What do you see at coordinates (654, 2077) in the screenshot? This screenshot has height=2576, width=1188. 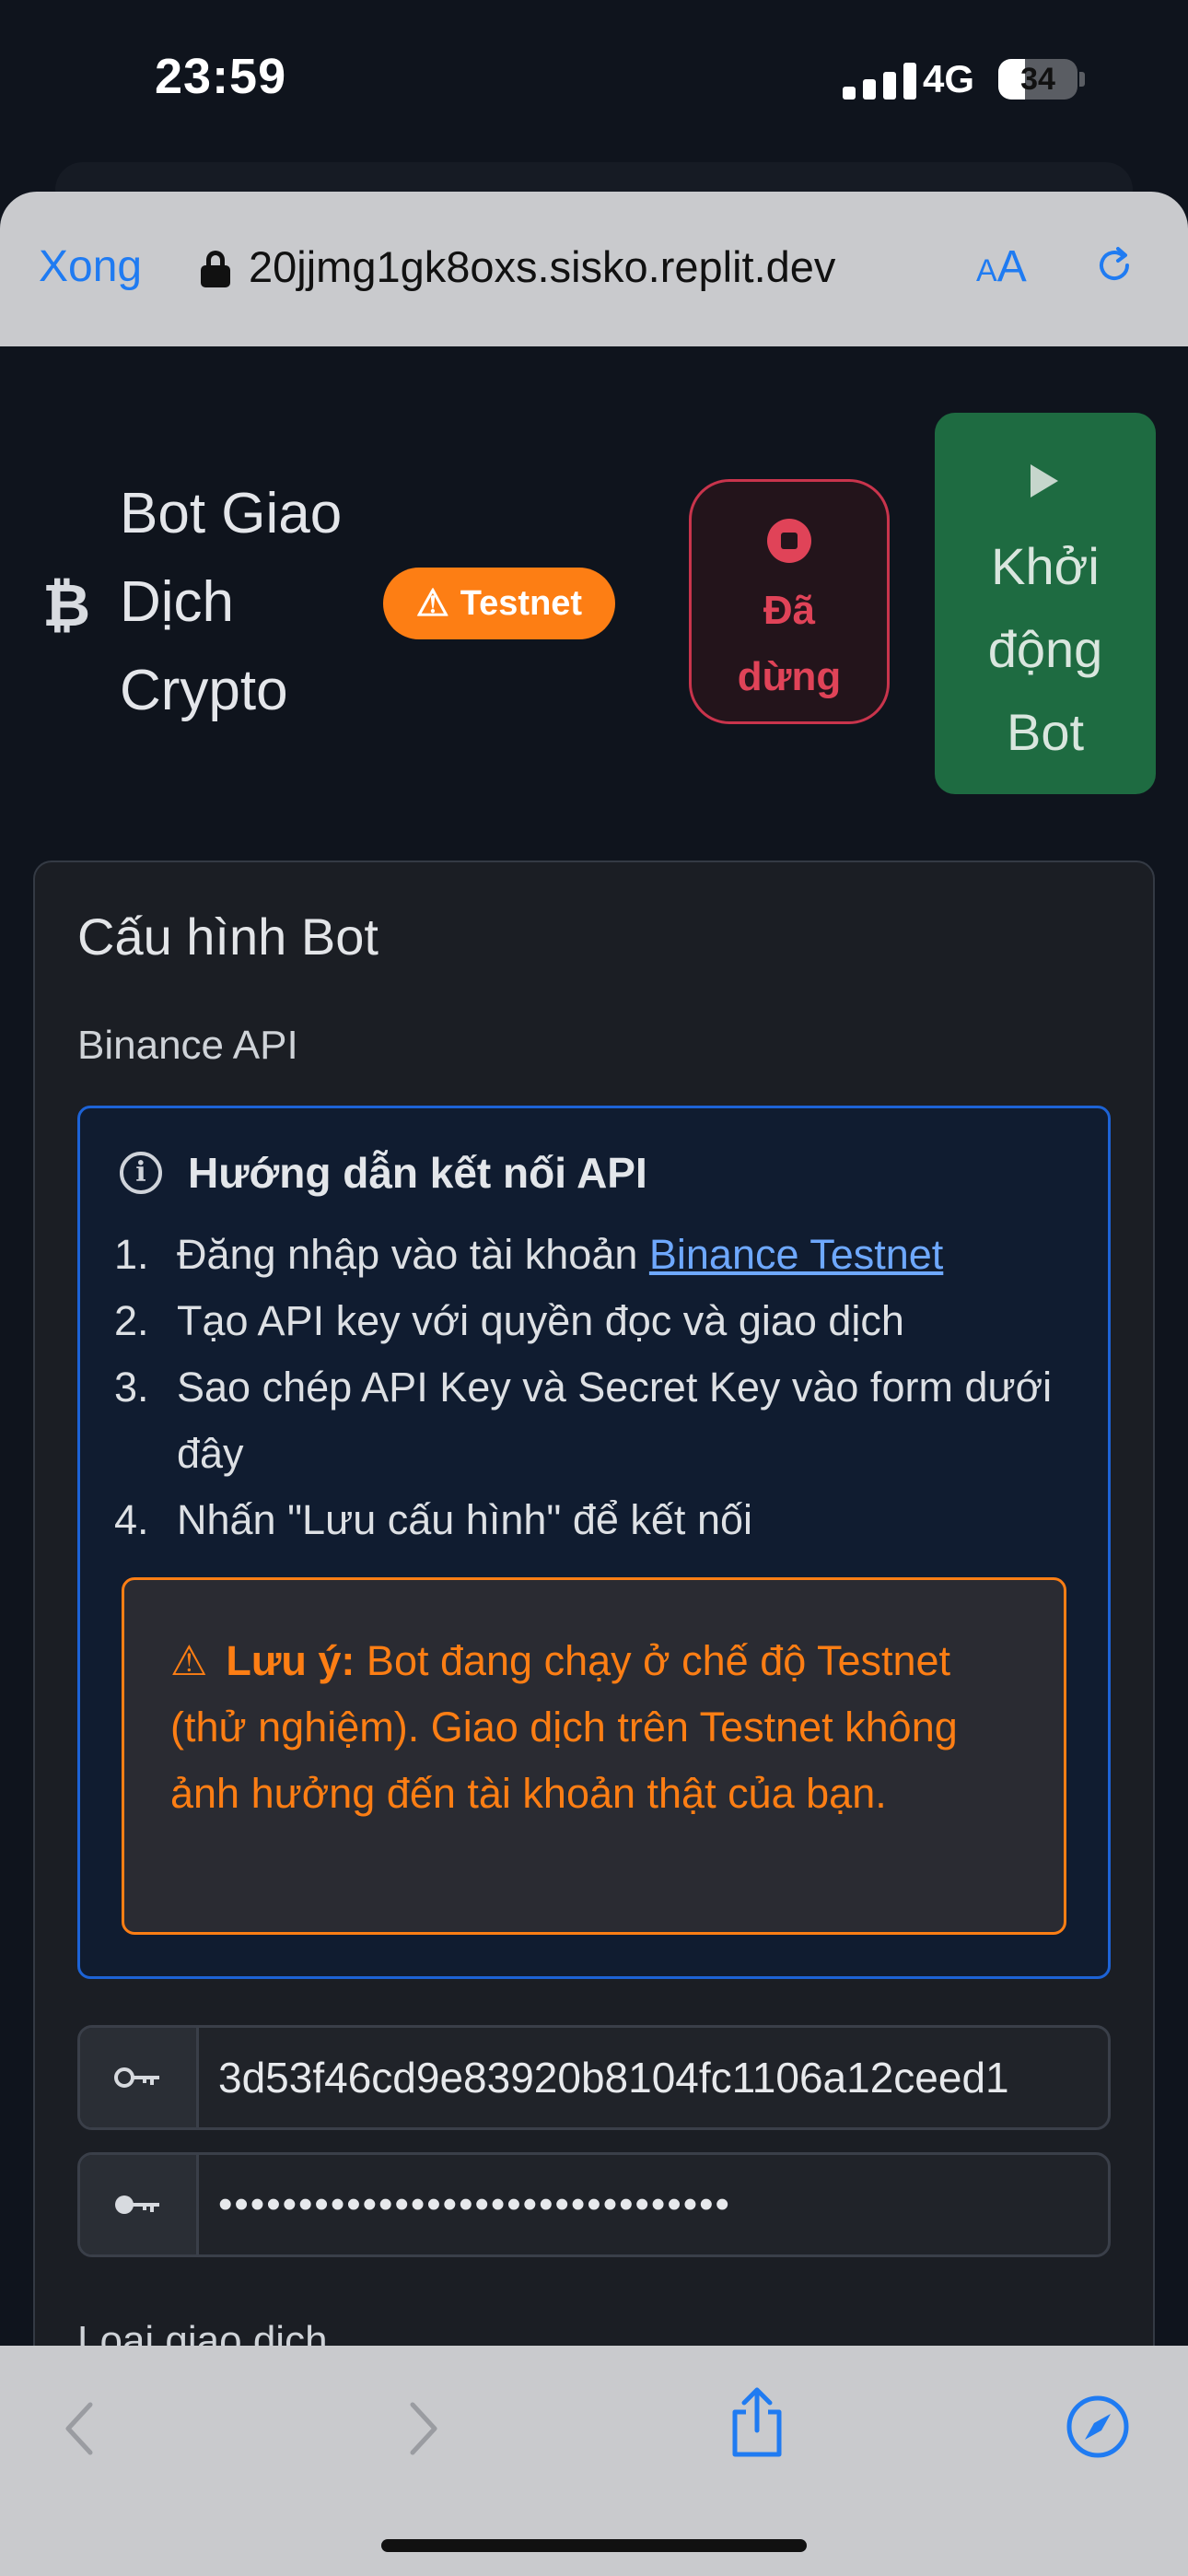 I see `api-key-input` at bounding box center [654, 2077].